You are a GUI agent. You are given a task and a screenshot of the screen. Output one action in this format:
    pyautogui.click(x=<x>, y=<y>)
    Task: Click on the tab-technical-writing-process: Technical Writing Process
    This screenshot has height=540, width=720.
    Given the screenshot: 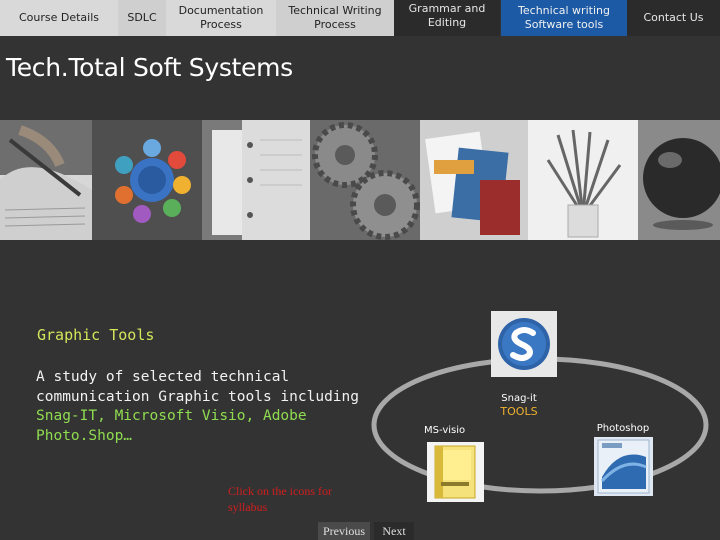 What is the action you would take?
    pyautogui.click(x=335, y=18)
    